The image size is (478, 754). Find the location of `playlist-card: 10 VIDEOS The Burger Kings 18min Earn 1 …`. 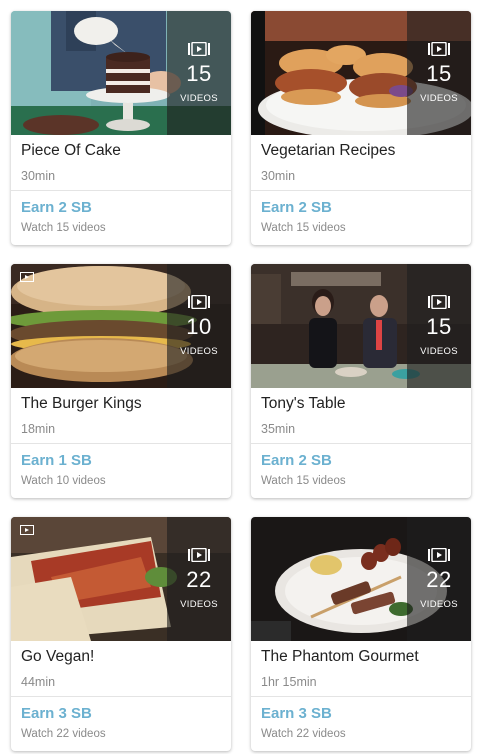

playlist-card: 10 VIDEOS The Burger Kings 18min Earn 1 … is located at coordinates (121, 381).